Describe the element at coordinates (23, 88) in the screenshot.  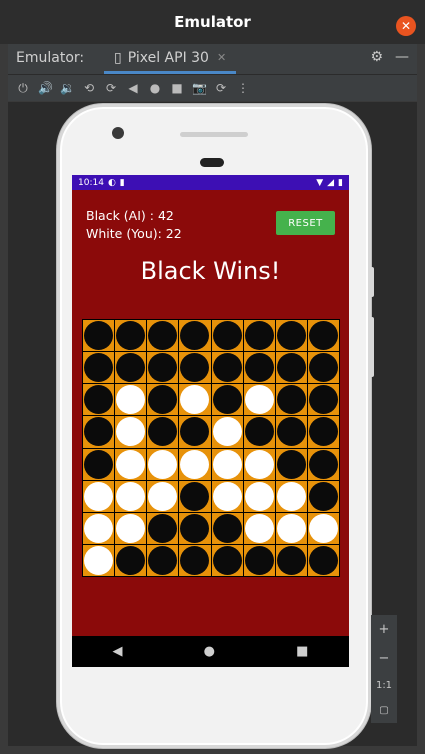
I see `power-icon: ⏻` at that location.